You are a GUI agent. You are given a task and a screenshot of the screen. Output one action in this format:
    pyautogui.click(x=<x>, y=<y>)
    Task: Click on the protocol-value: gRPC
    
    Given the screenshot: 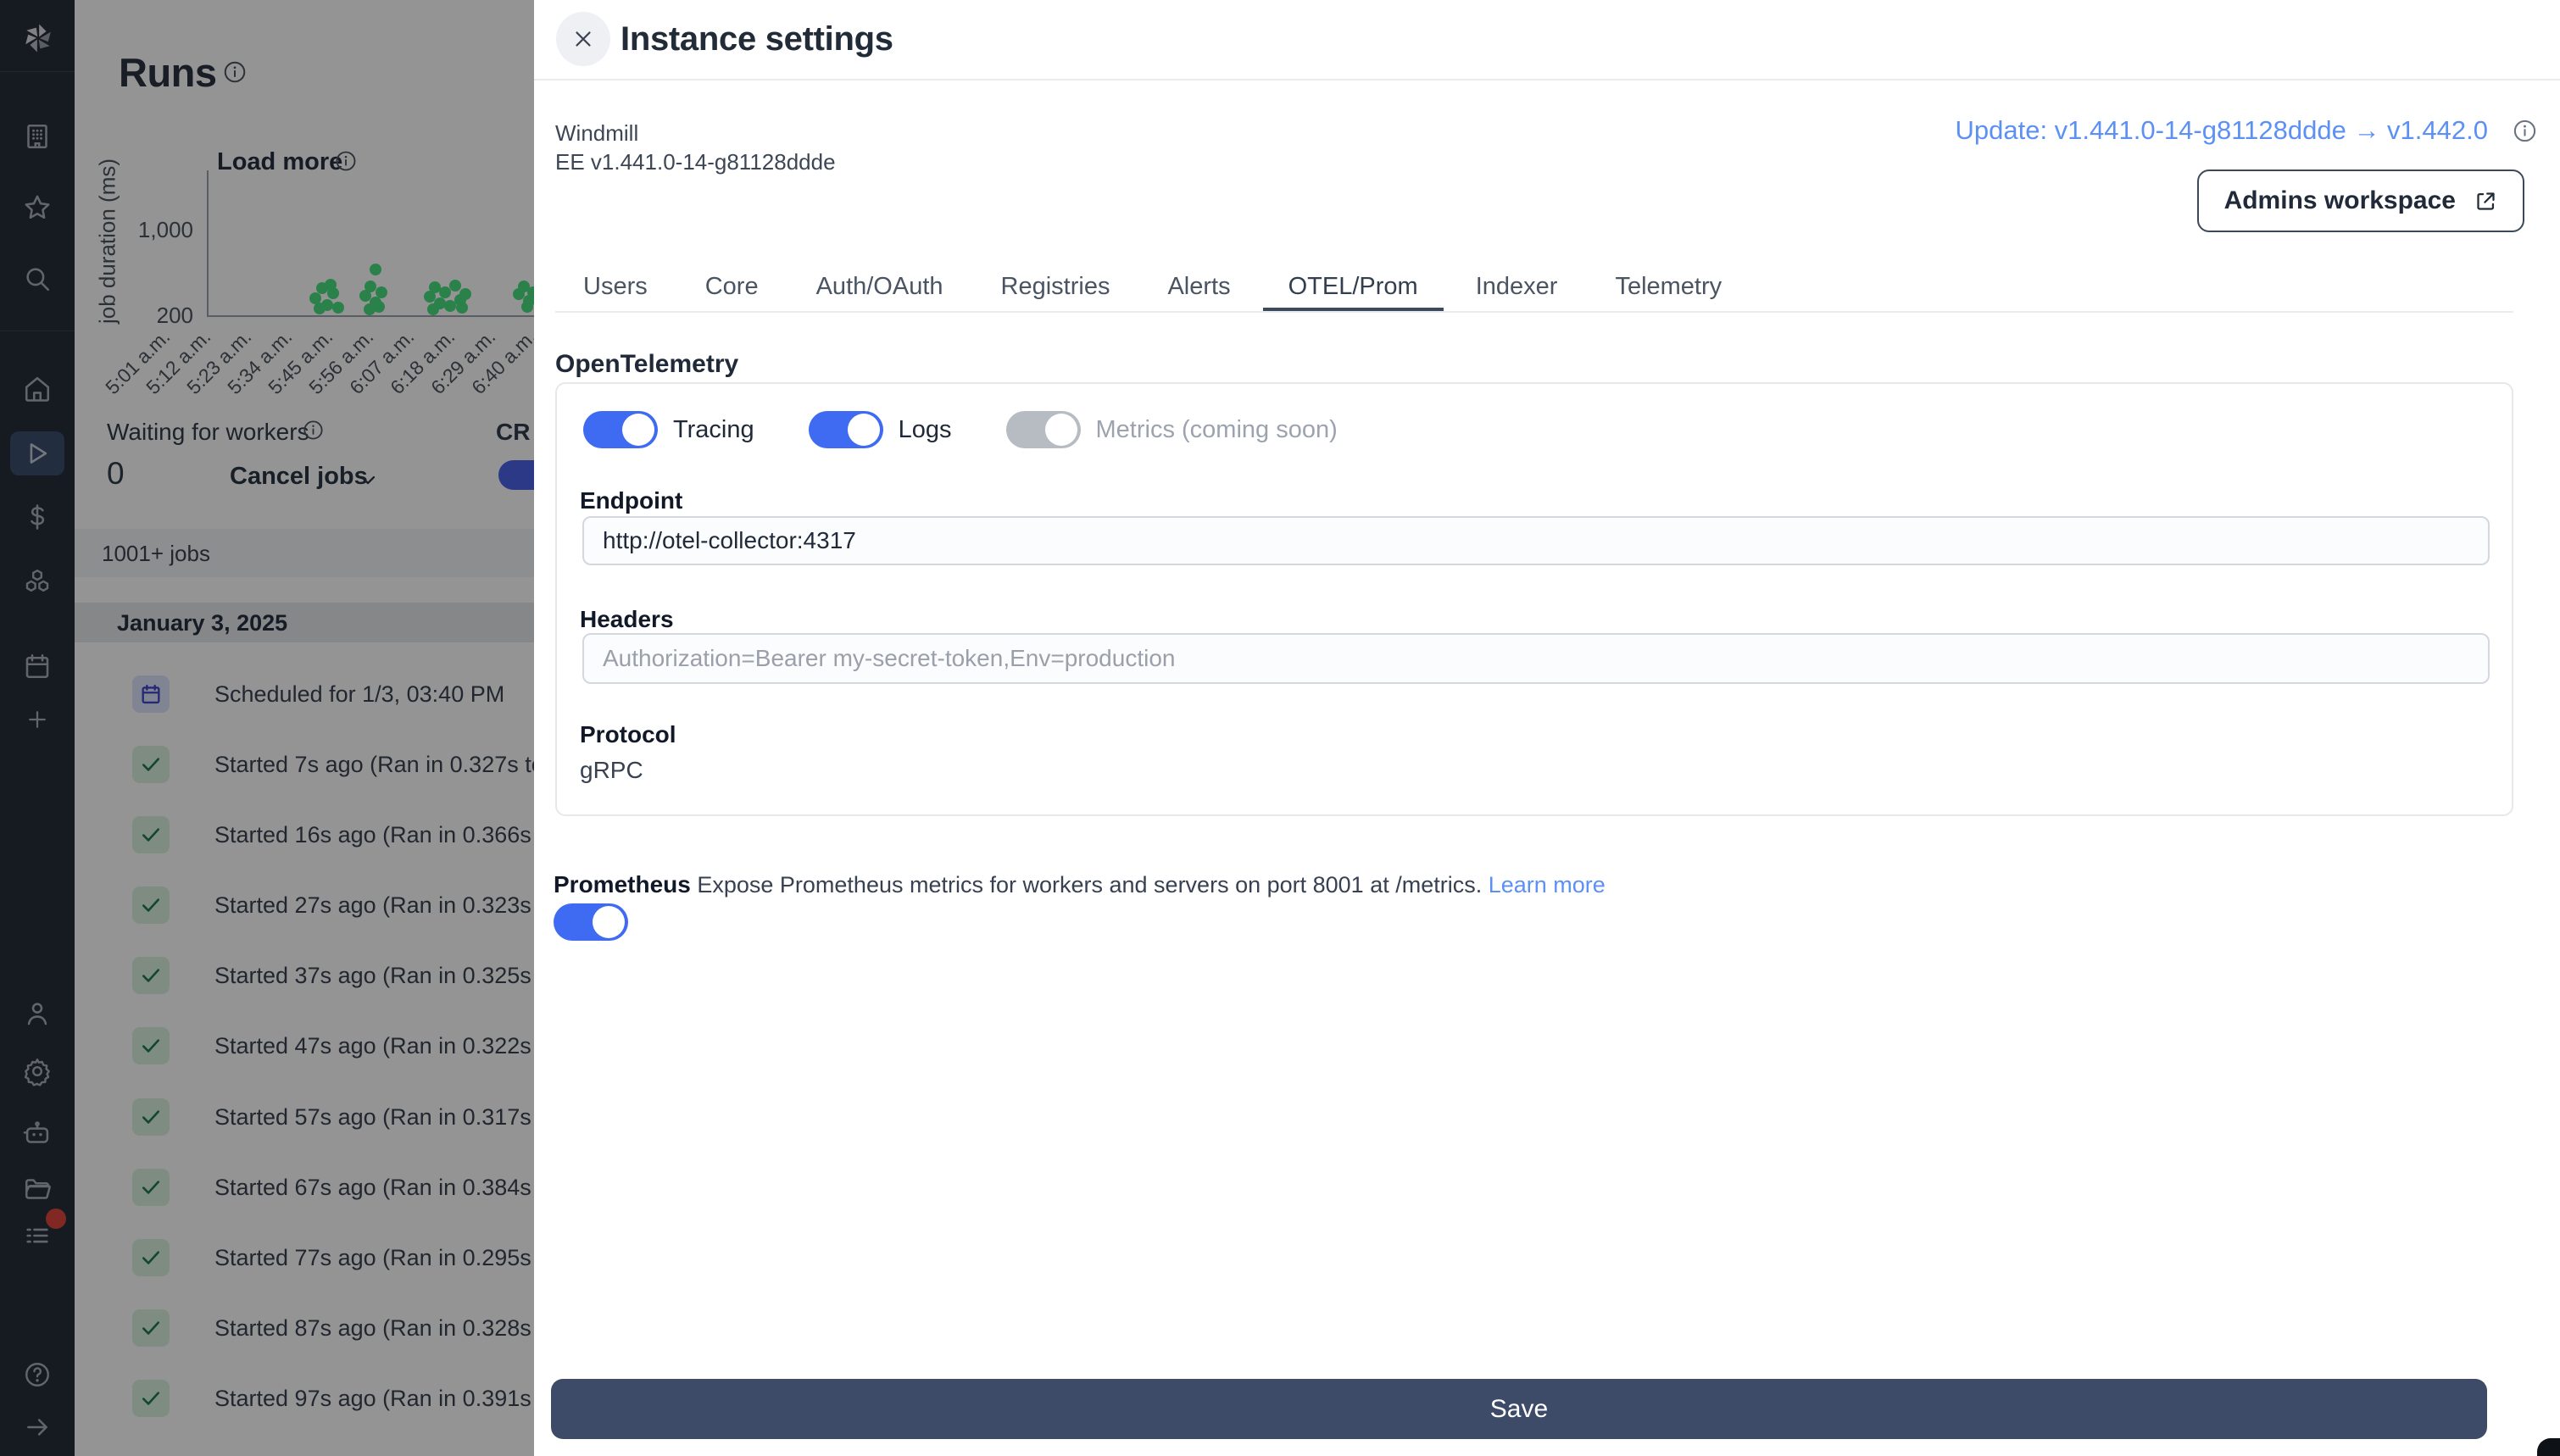 What is the action you would take?
    pyautogui.click(x=611, y=770)
    